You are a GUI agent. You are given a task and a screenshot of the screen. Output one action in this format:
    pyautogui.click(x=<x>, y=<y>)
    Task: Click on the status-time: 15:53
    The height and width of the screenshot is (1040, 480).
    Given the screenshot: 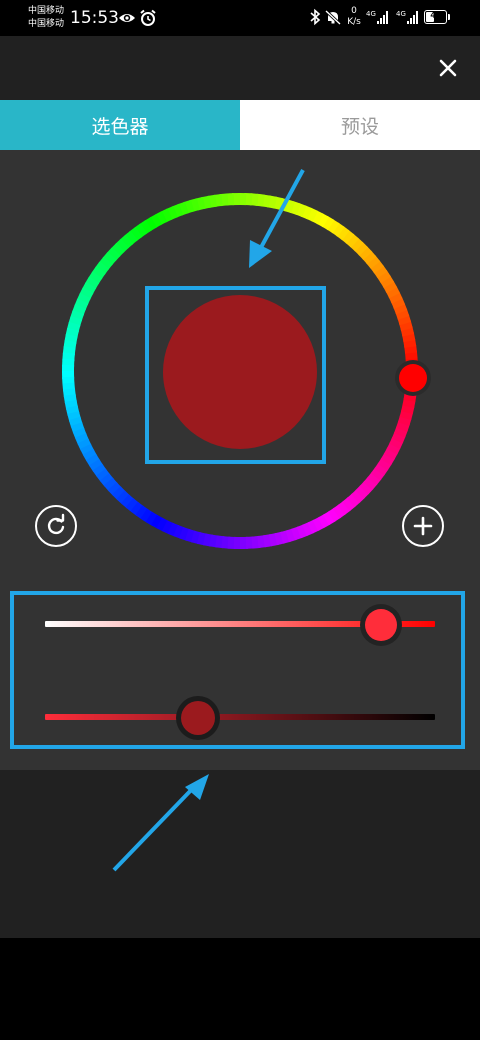 What is the action you would take?
    pyautogui.click(x=94, y=18)
    